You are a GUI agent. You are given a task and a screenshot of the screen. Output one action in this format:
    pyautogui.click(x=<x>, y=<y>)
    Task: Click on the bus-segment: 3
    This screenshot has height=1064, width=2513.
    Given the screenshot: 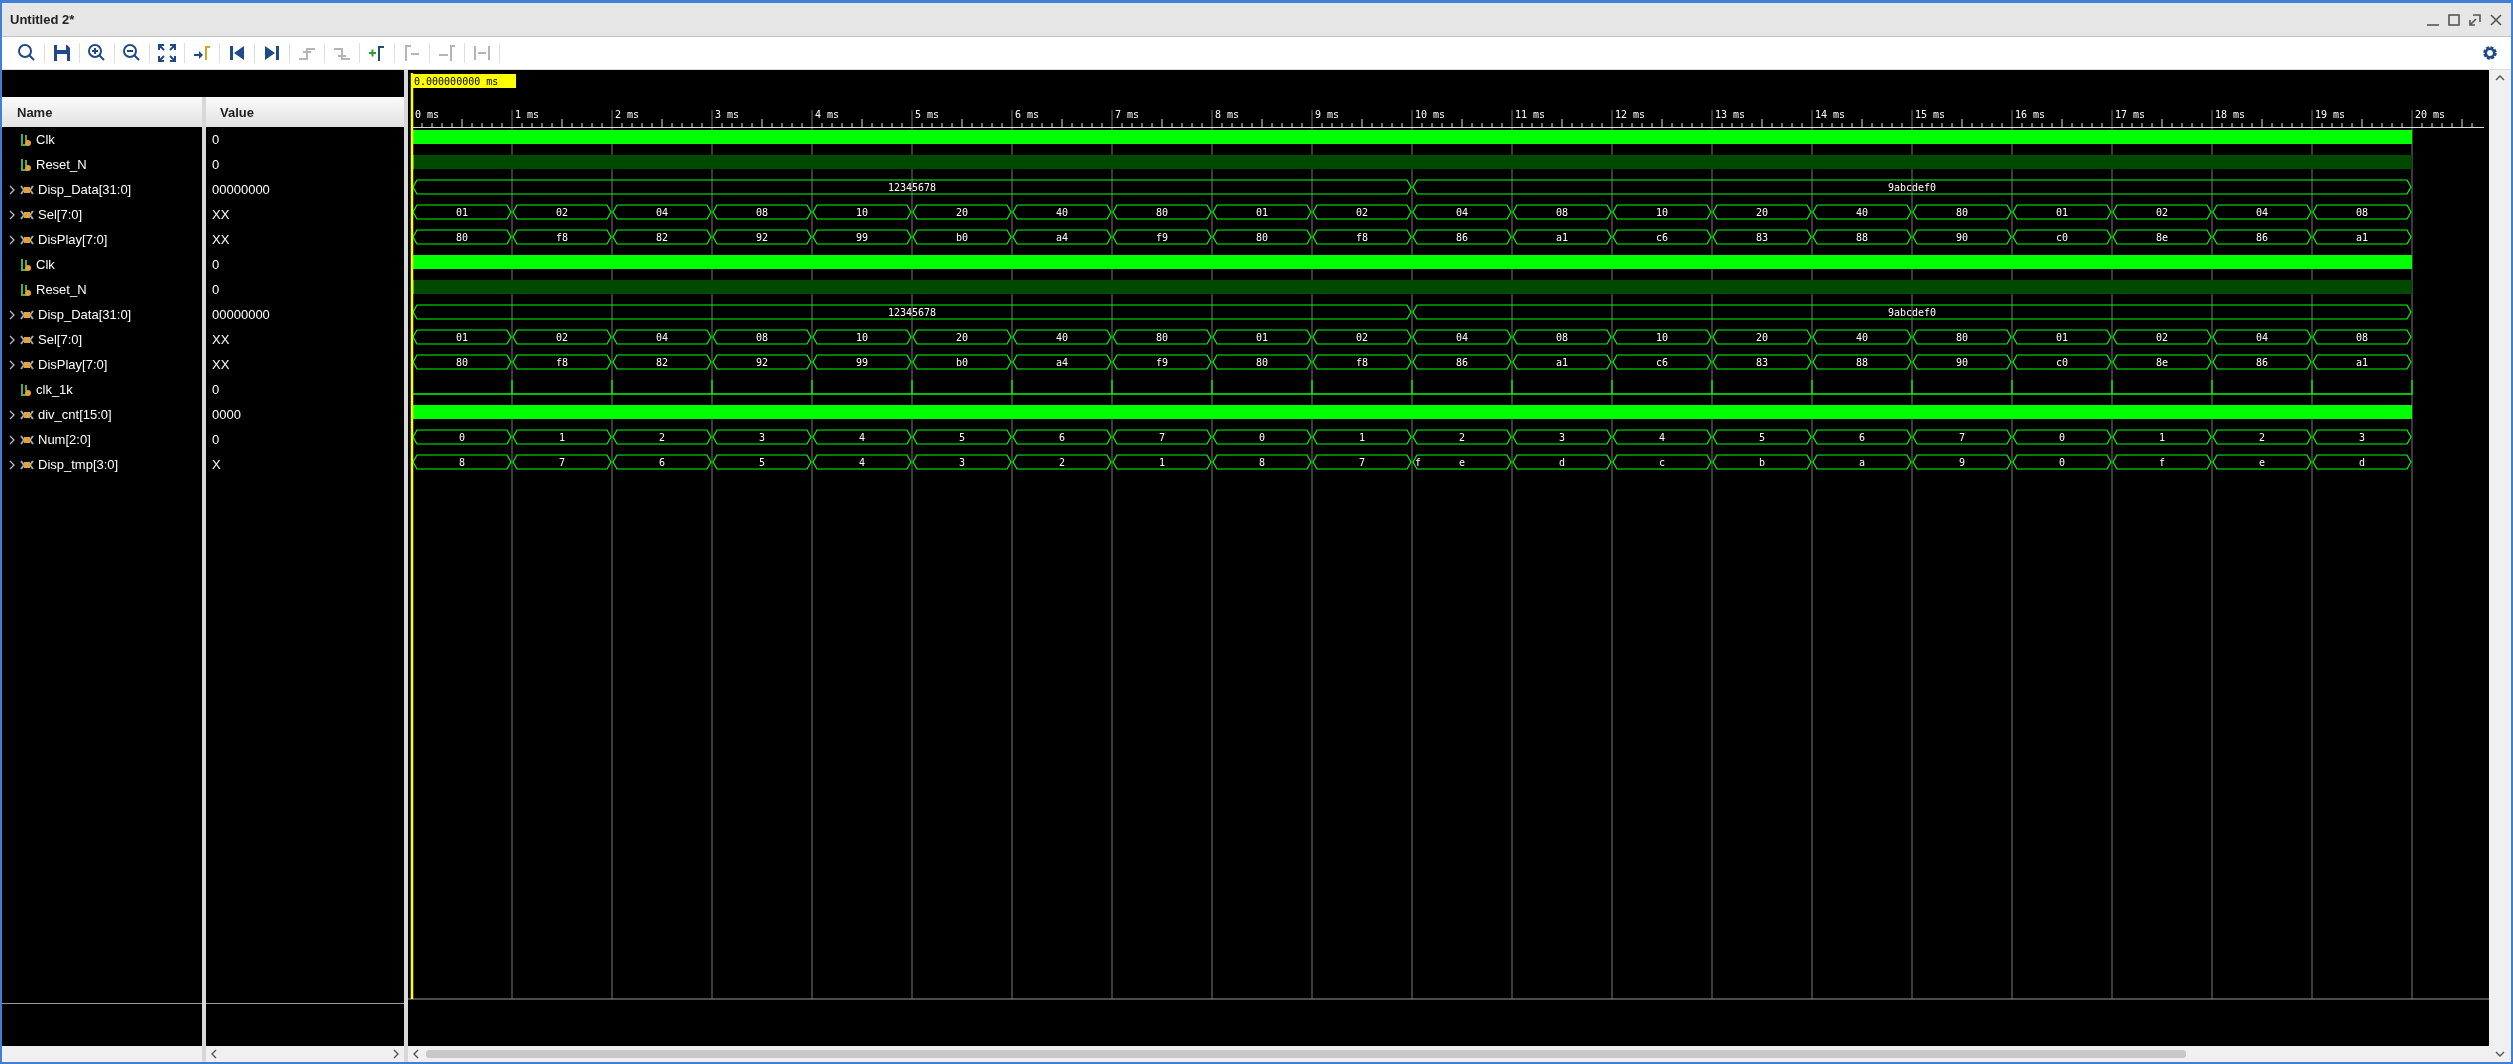 What is the action you would take?
    pyautogui.click(x=762, y=437)
    